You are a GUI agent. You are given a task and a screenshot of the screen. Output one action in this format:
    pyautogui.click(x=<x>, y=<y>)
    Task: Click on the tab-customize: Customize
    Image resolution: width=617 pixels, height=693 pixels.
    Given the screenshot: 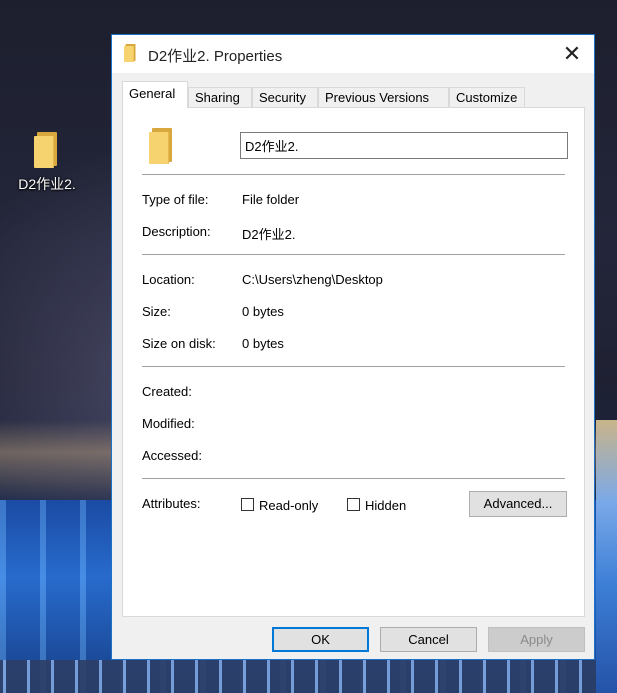 What is the action you would take?
    pyautogui.click(x=487, y=97)
    